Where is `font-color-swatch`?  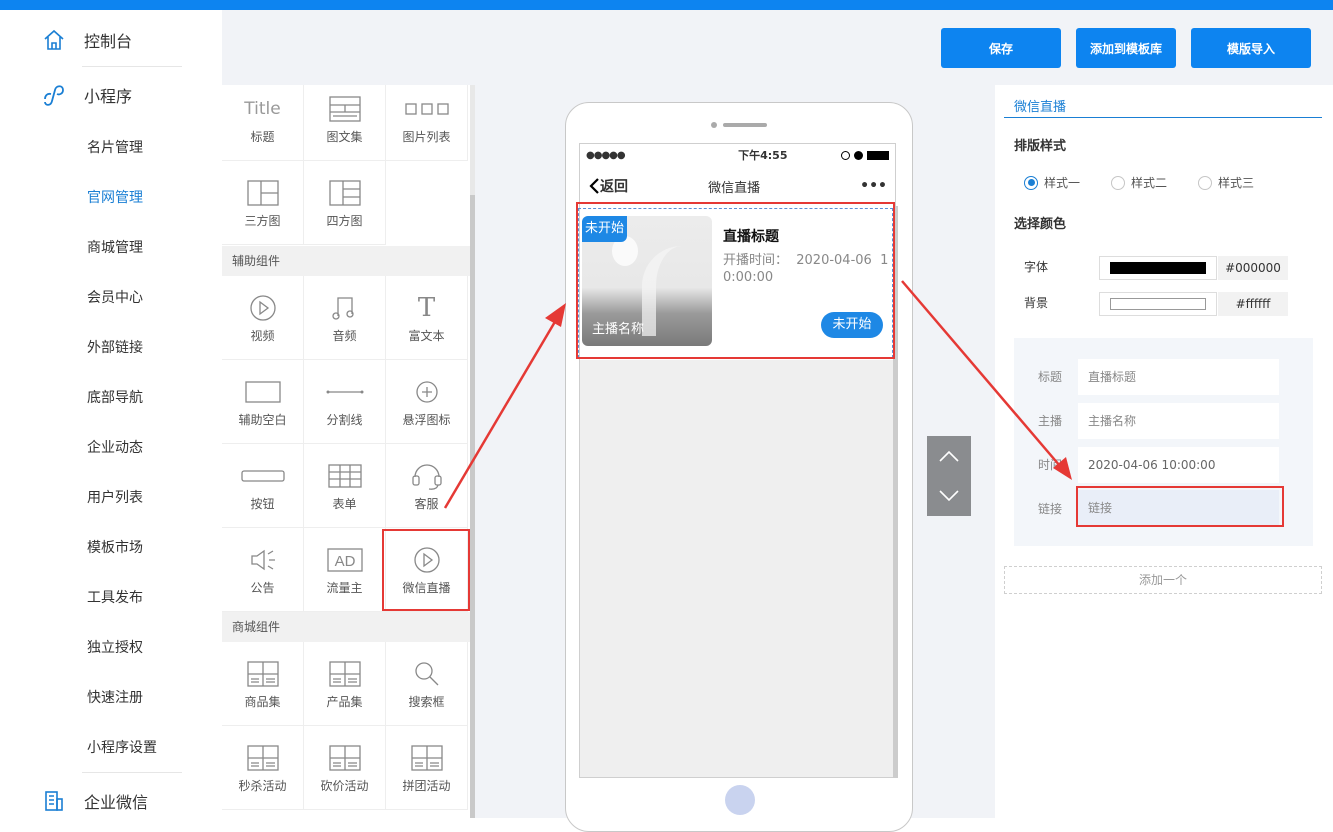 font-color-swatch is located at coordinates (1158, 268).